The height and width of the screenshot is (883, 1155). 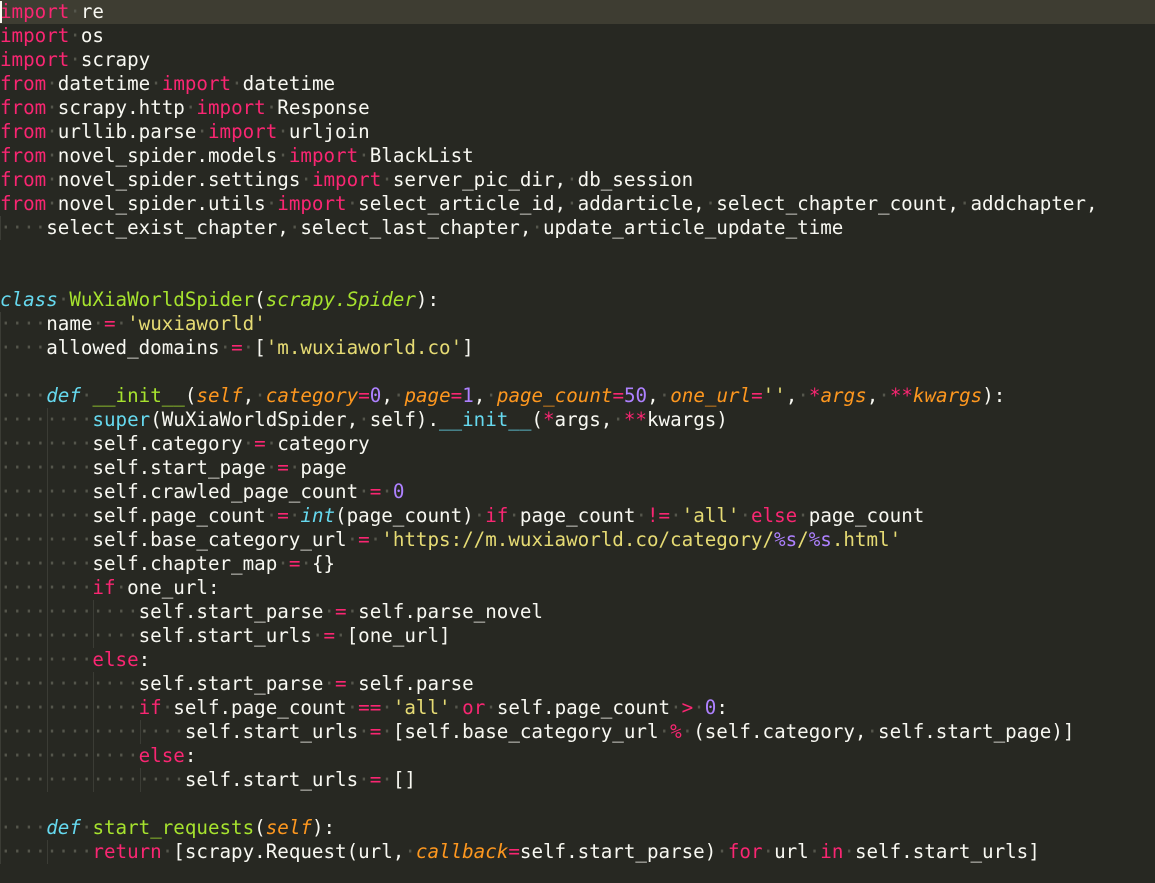 What do you see at coordinates (219, 395) in the screenshot?
I see `code-token: self` at bounding box center [219, 395].